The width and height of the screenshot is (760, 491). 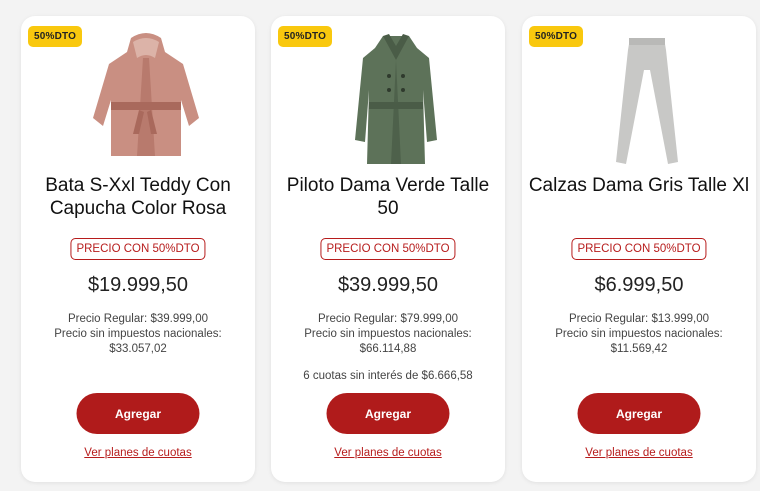 What do you see at coordinates (146, 100) in the screenshot?
I see `bathrobe-image` at bounding box center [146, 100].